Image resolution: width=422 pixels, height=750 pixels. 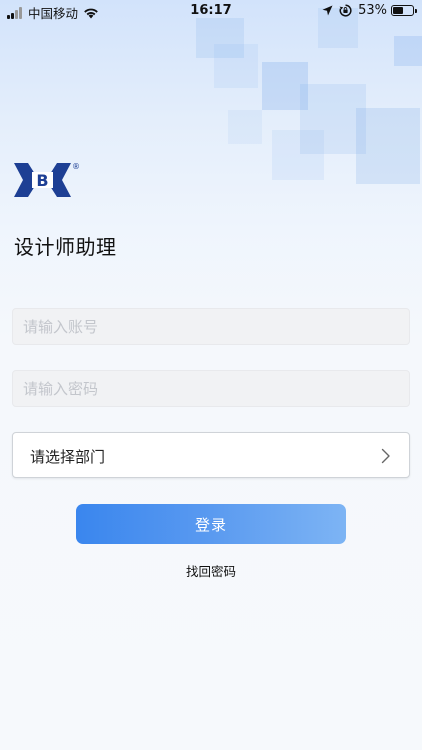 I want to click on department-select-label: 请选择部门, so click(x=68, y=457).